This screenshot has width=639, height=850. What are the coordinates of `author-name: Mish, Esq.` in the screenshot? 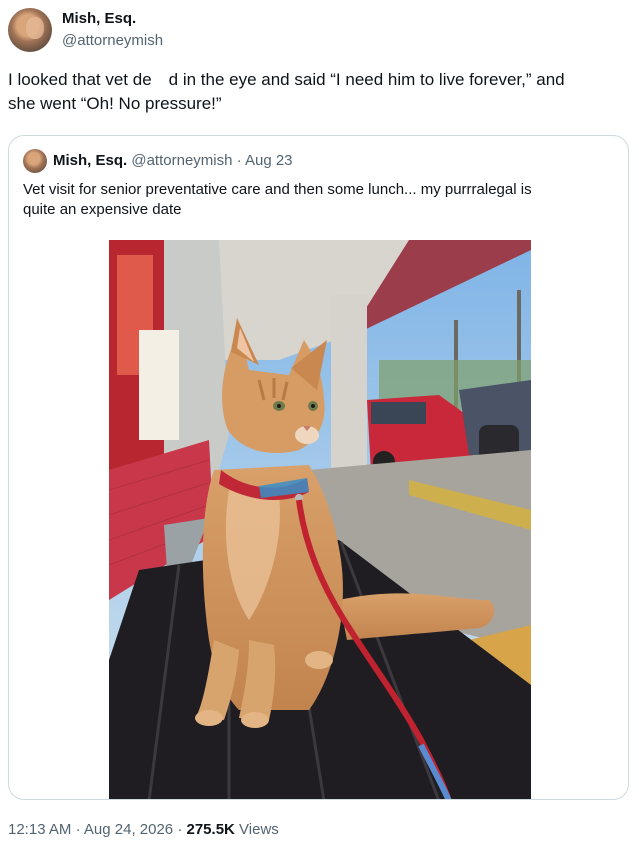 It's located at (99, 18).